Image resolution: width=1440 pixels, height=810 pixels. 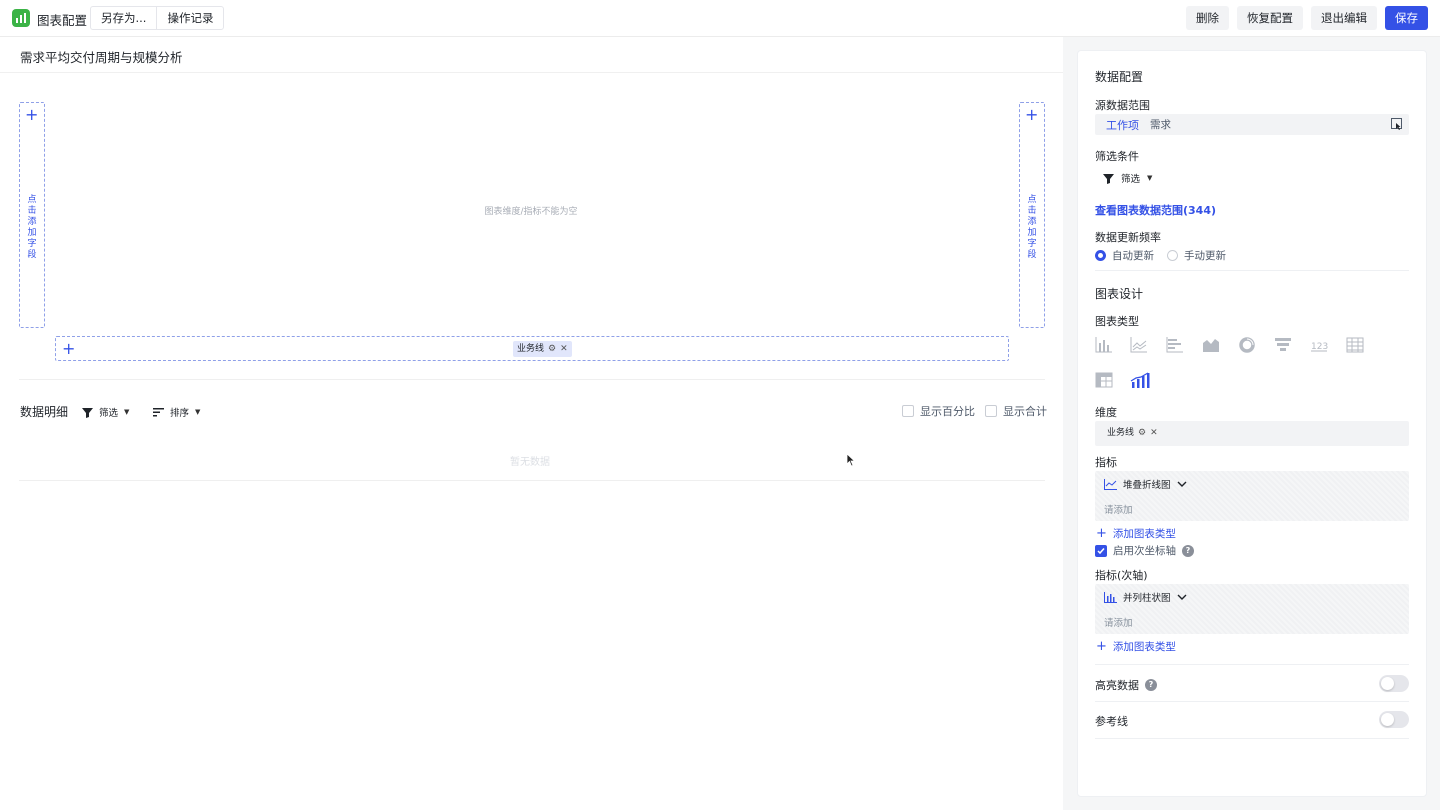 I want to click on show-percent-option: 显示百分比, so click(x=938, y=411).